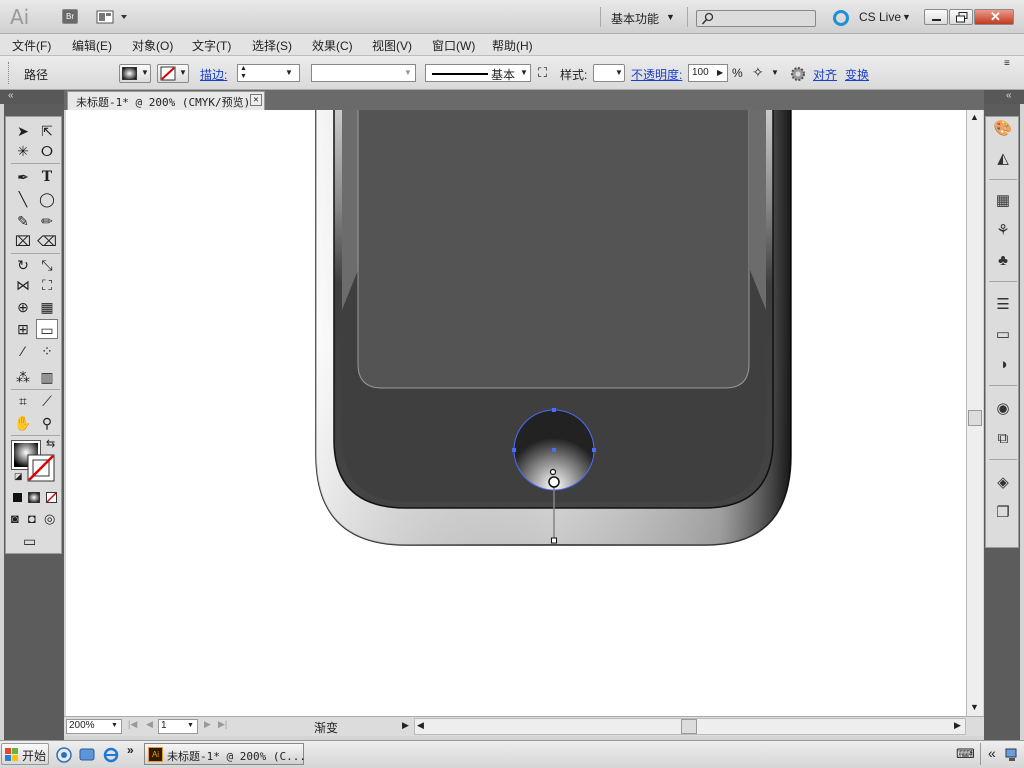 The height and width of the screenshot is (768, 1024). What do you see at coordinates (113, 17) in the screenshot?
I see `arrange-documents-button` at bounding box center [113, 17].